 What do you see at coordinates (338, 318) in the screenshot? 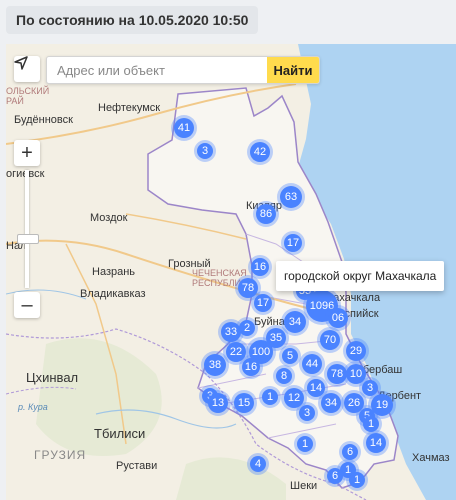
I see `cluster-marker: 06` at bounding box center [338, 318].